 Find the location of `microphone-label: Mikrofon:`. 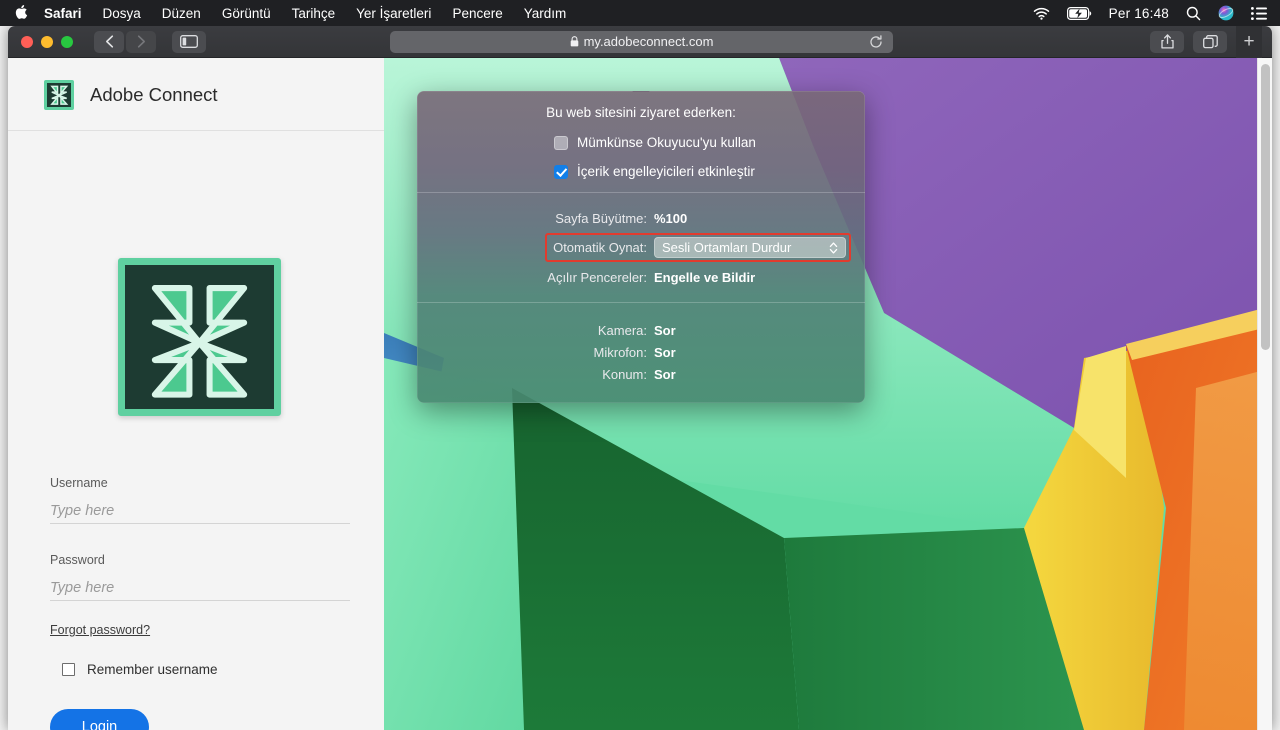

microphone-label: Mikrofon: is located at coordinates (620, 352).